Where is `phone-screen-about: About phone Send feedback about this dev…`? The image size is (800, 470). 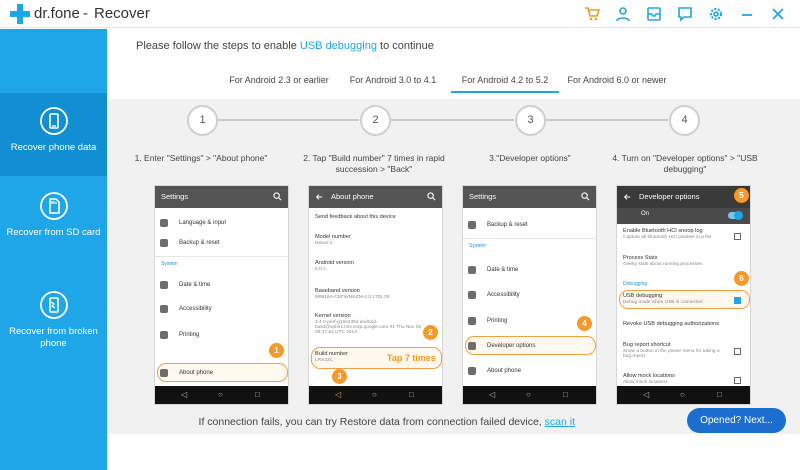 phone-screen-about: About phone Send feedback about this dev… is located at coordinates (375, 295).